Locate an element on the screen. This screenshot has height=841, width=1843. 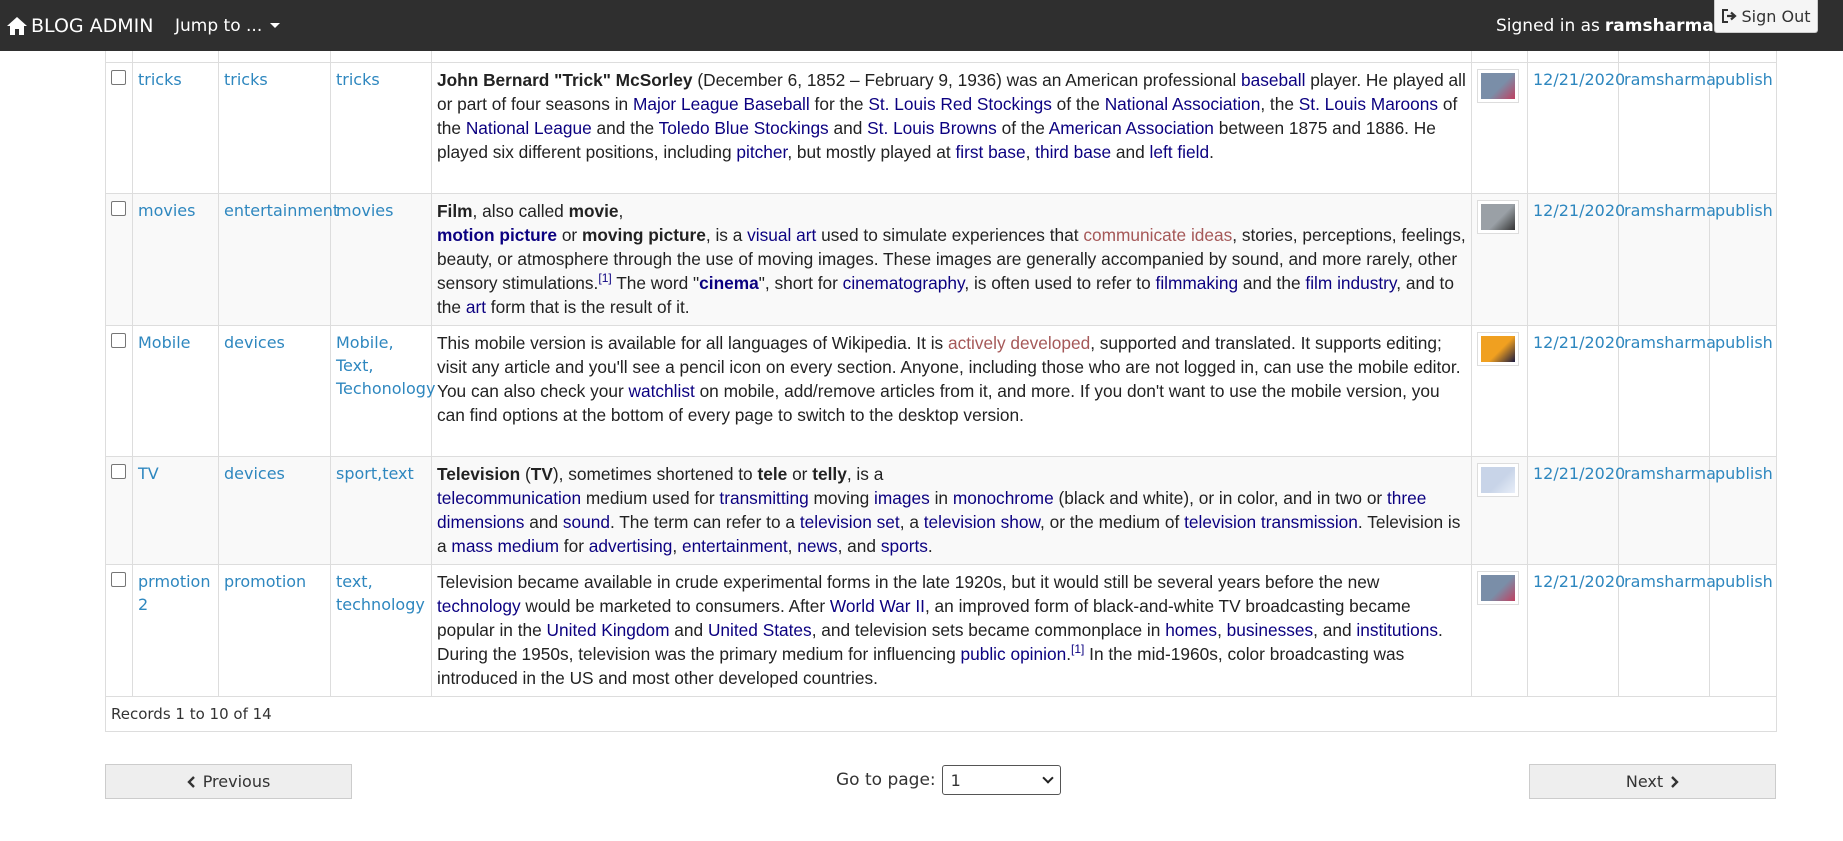
body-link: sound is located at coordinates (586, 522).